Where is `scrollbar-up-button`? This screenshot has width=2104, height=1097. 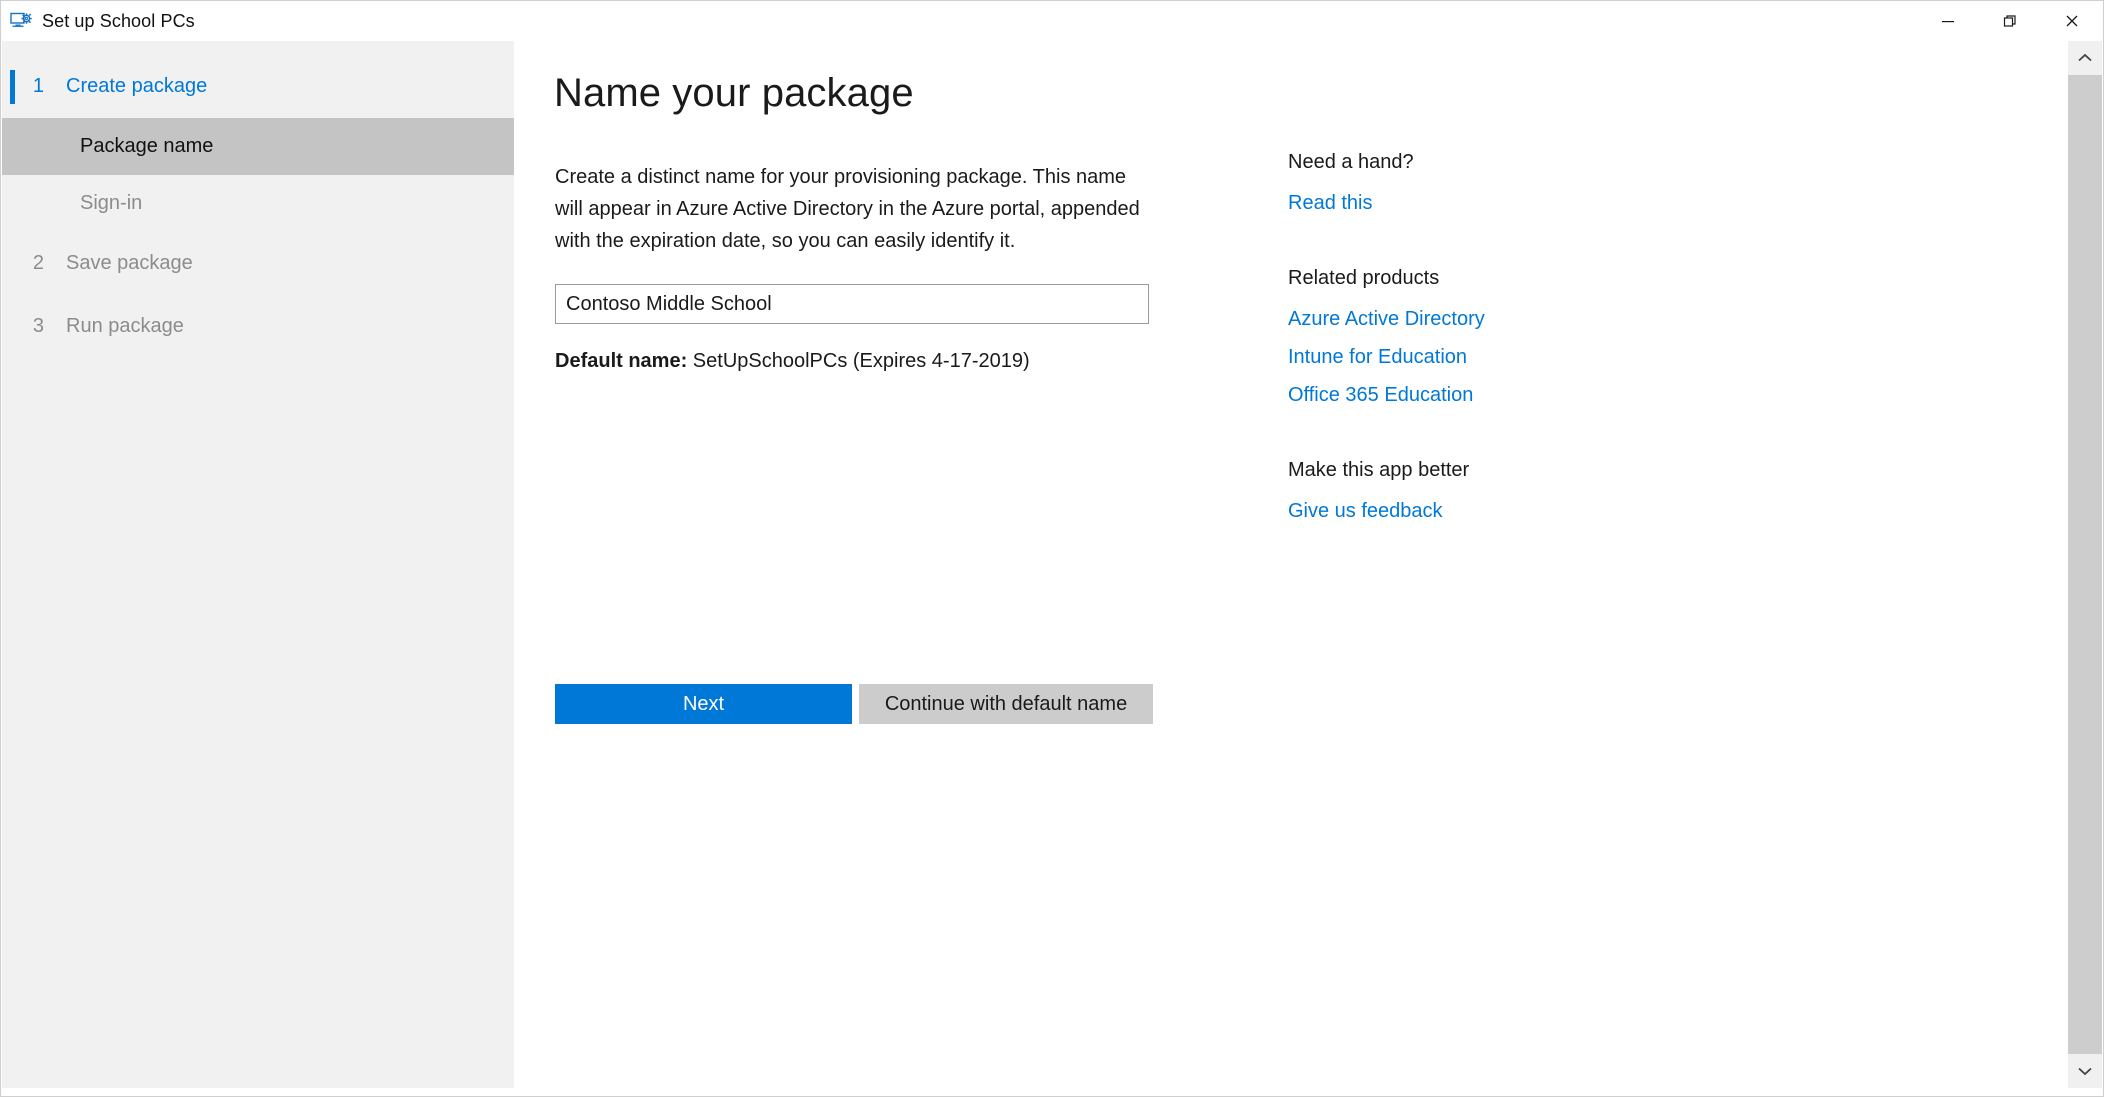 scrollbar-up-button is located at coordinates (2085, 58).